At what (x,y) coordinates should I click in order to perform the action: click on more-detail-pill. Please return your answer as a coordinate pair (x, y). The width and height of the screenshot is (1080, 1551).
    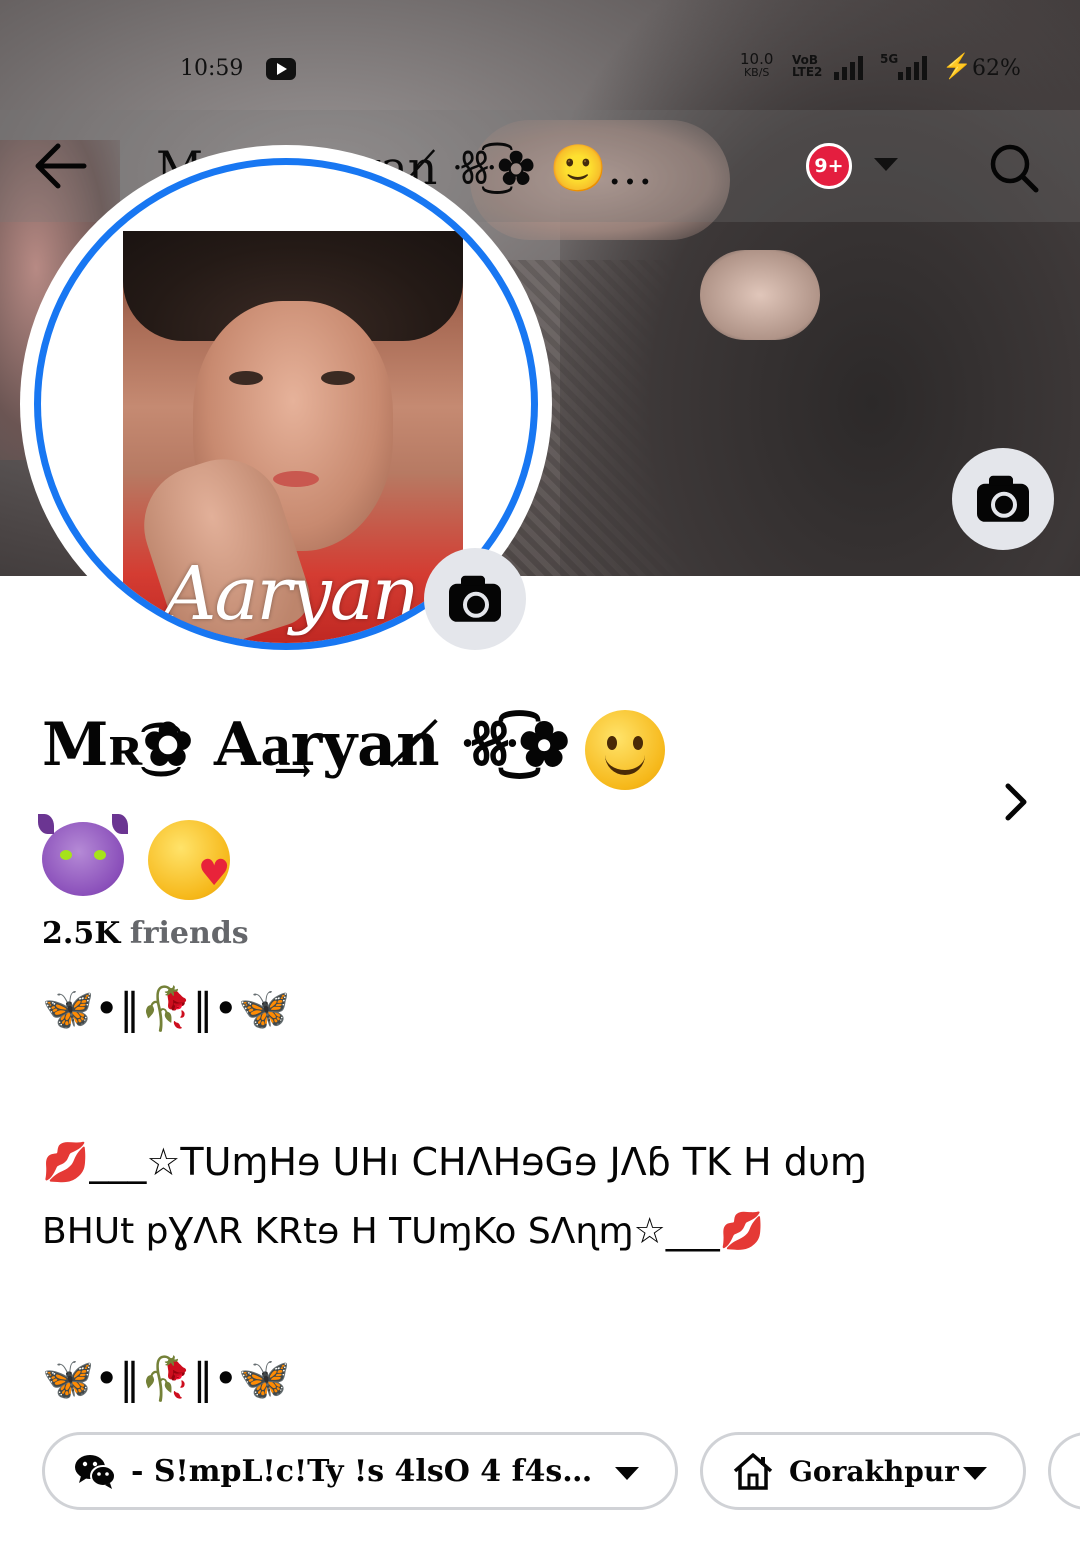
    Looking at the image, I should click on (1064, 1471).